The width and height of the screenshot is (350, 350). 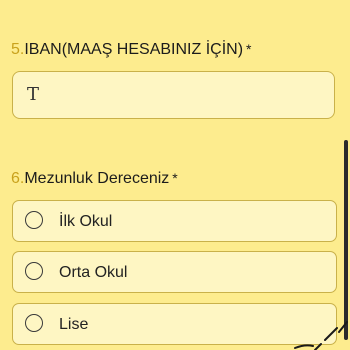 I want to click on question-6-label: Mezunluk Dereceniz, so click(x=97, y=178).